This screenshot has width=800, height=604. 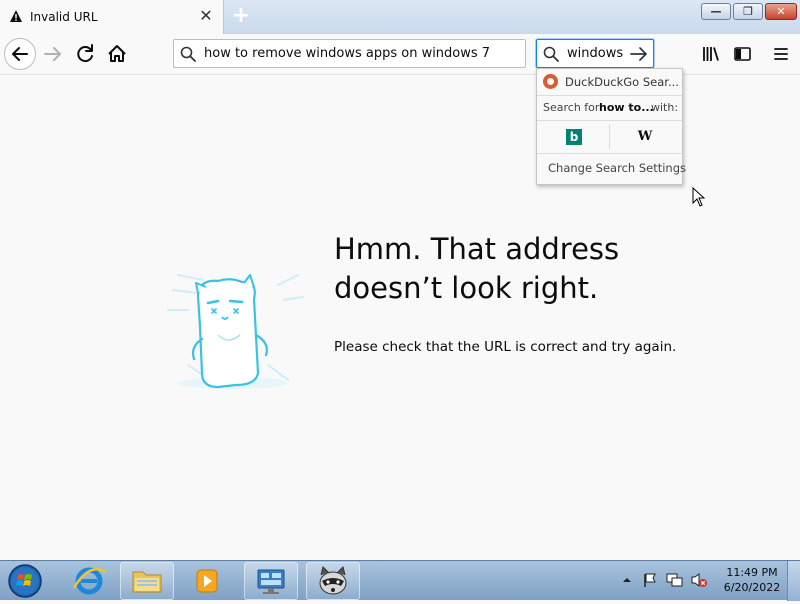 What do you see at coordinates (571, 107) in the screenshot?
I see `search-for-prefix: Search for` at bounding box center [571, 107].